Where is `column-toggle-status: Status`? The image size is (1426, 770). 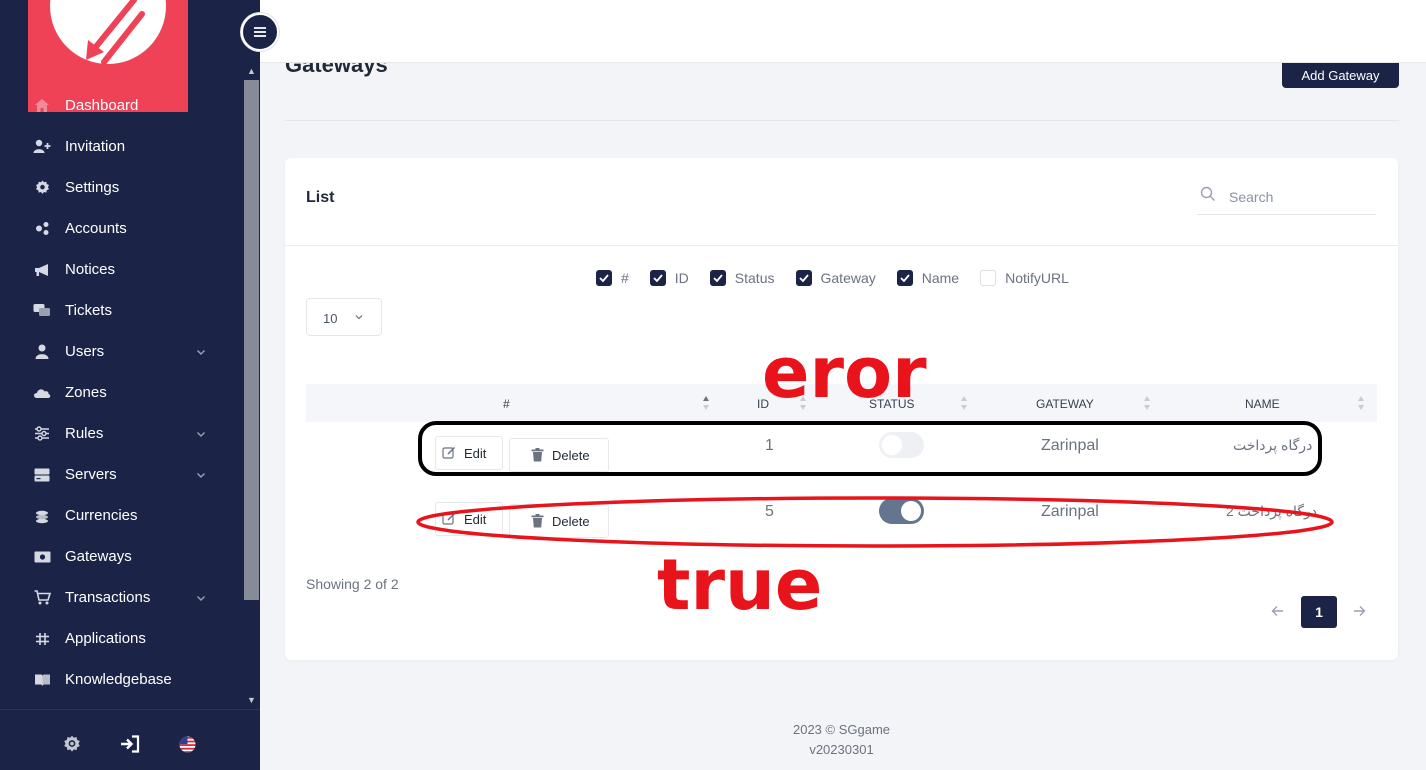 column-toggle-status: Status is located at coordinates (742, 278).